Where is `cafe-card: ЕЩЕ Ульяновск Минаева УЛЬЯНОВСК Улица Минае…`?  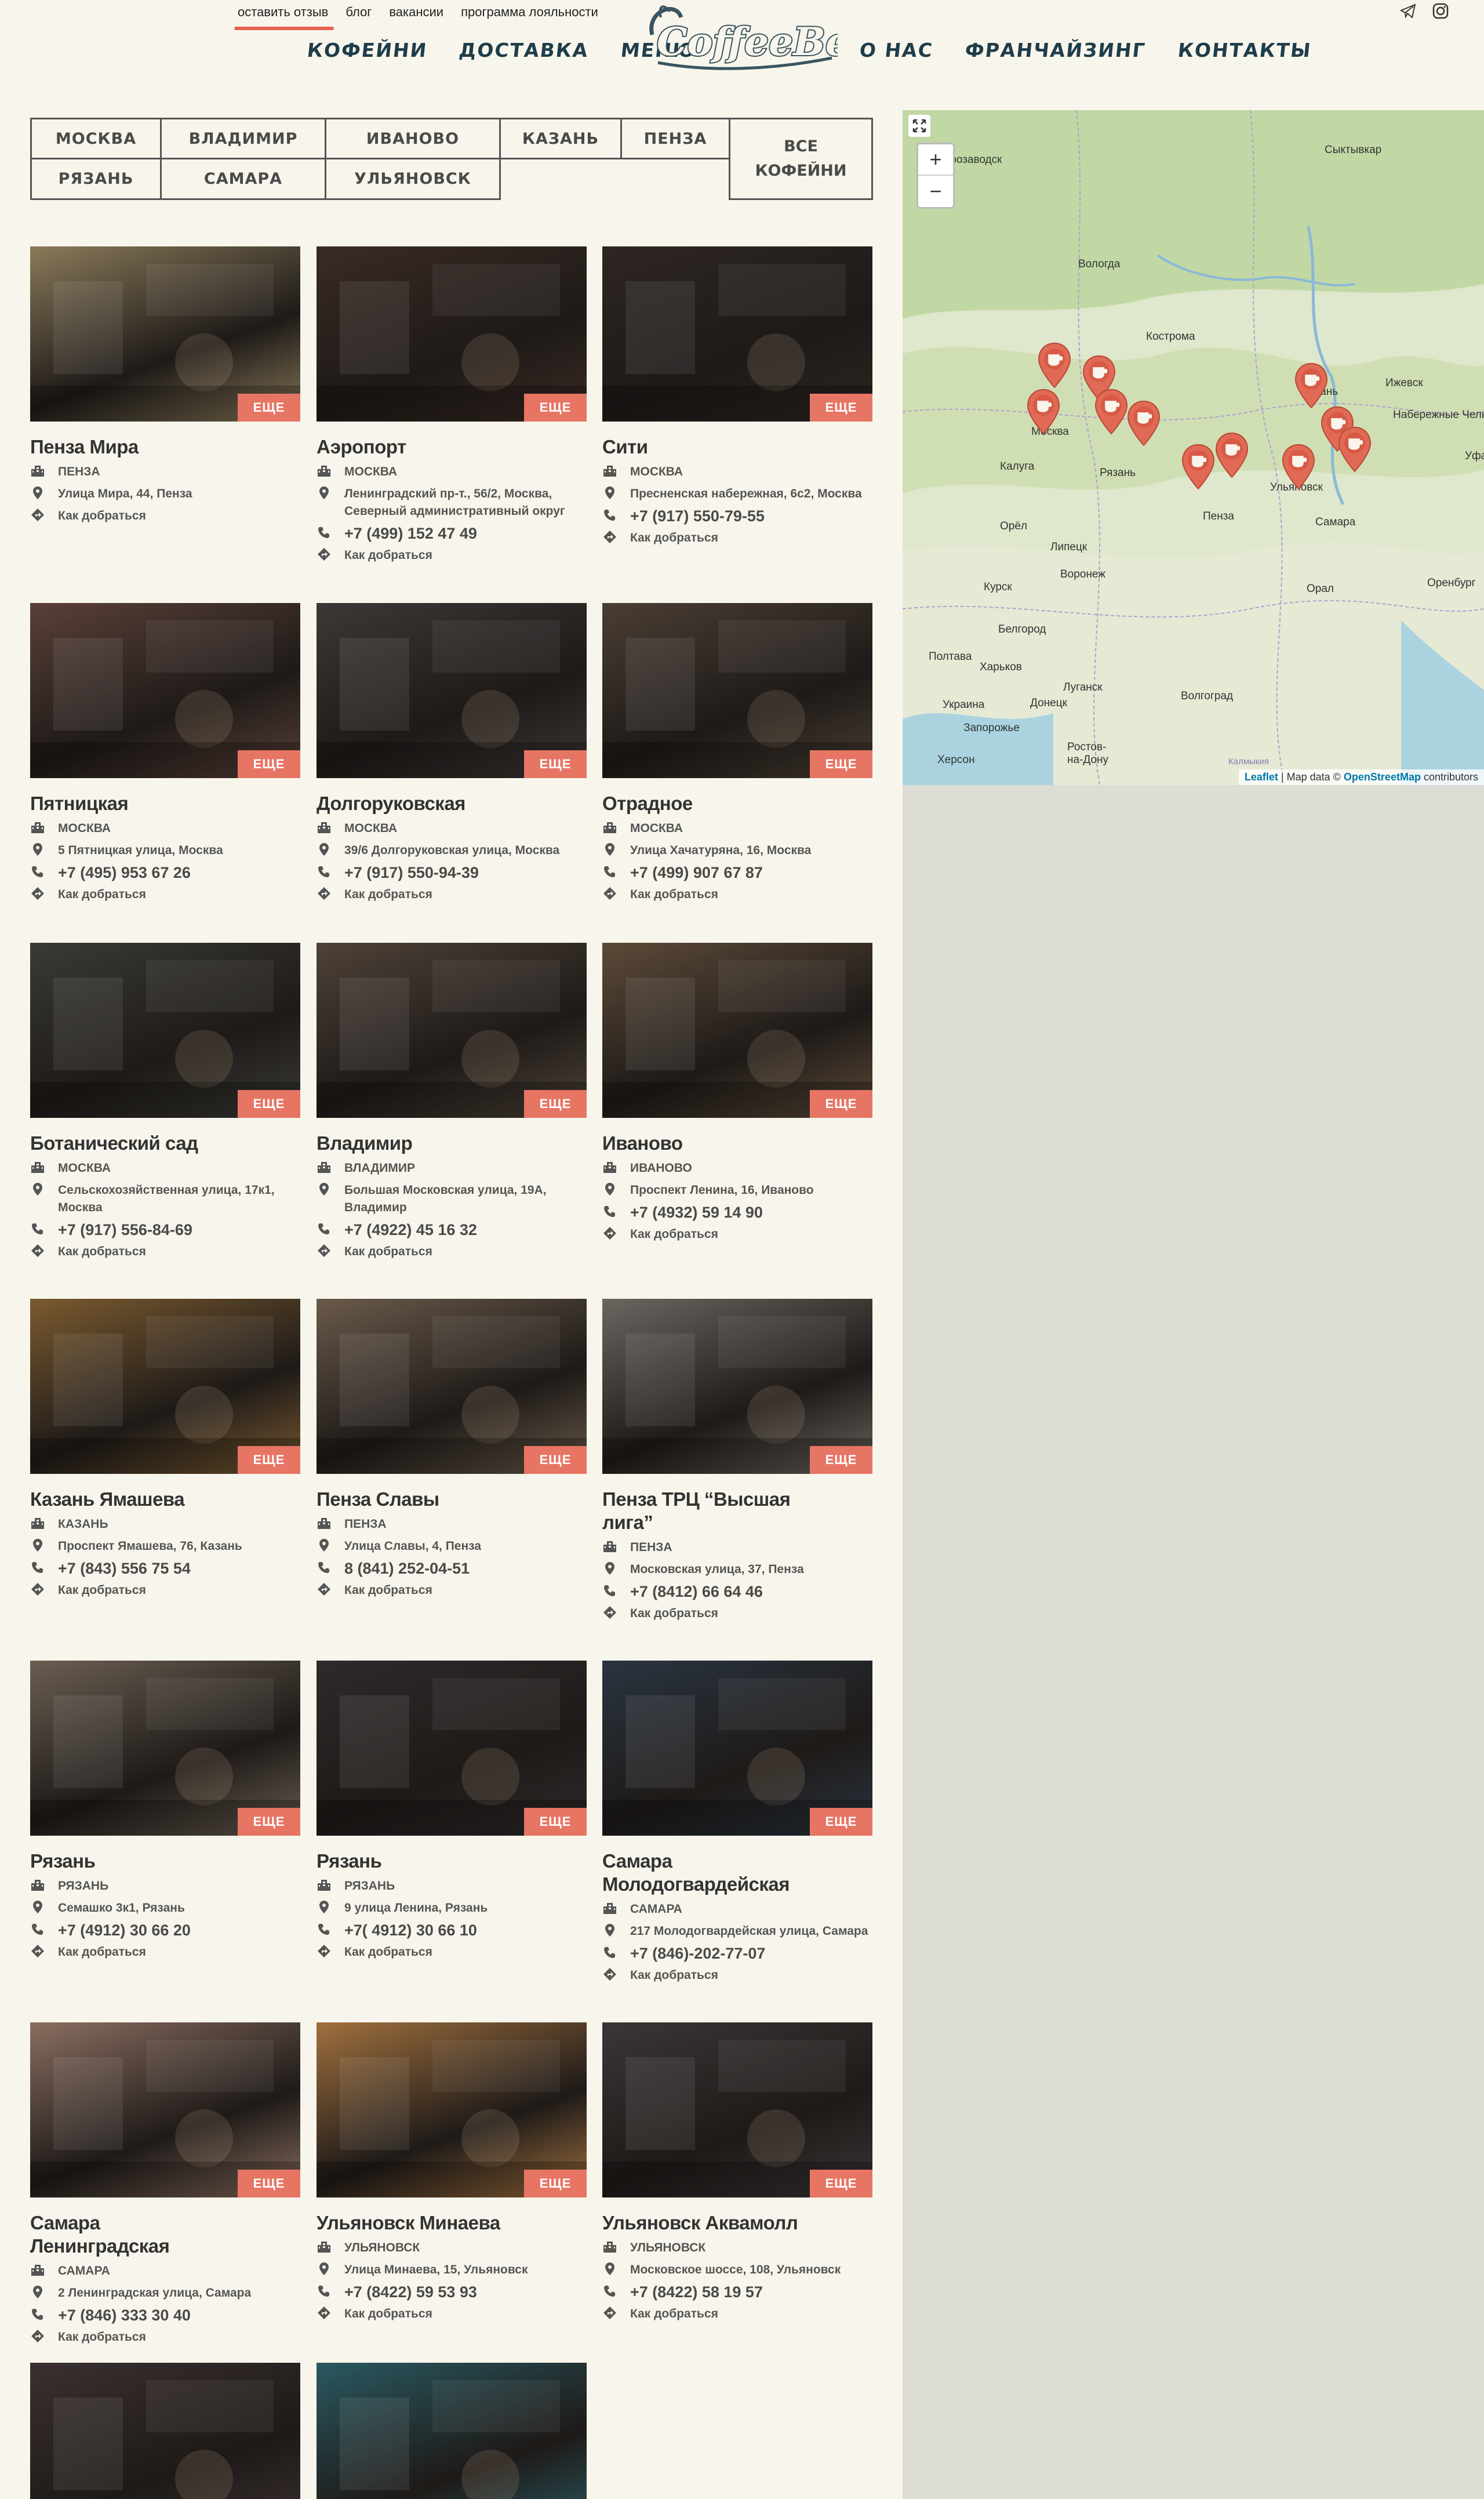
cafe-card: ЕЩЕ Ульяновск Минаева УЛЬЯНОВСК Улица Минае… is located at coordinates (452, 2172).